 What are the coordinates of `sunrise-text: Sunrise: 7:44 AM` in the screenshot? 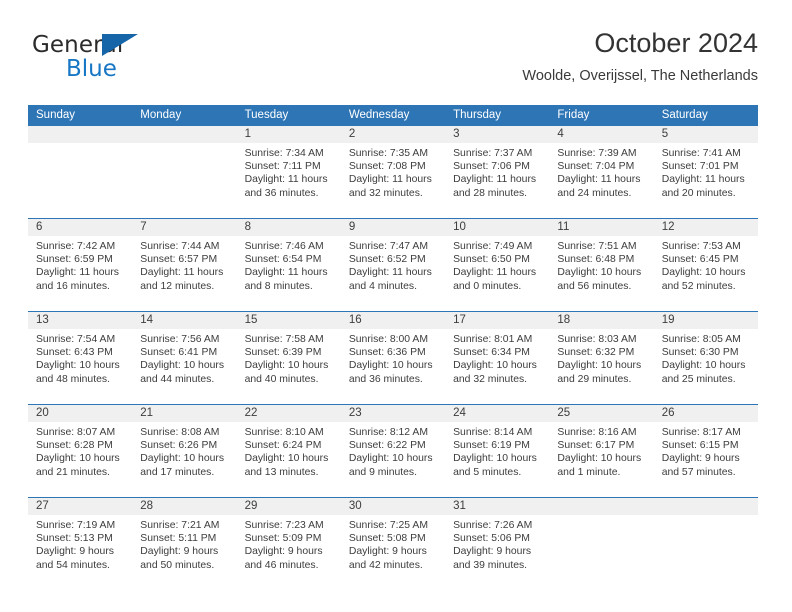 It's located at (180, 246).